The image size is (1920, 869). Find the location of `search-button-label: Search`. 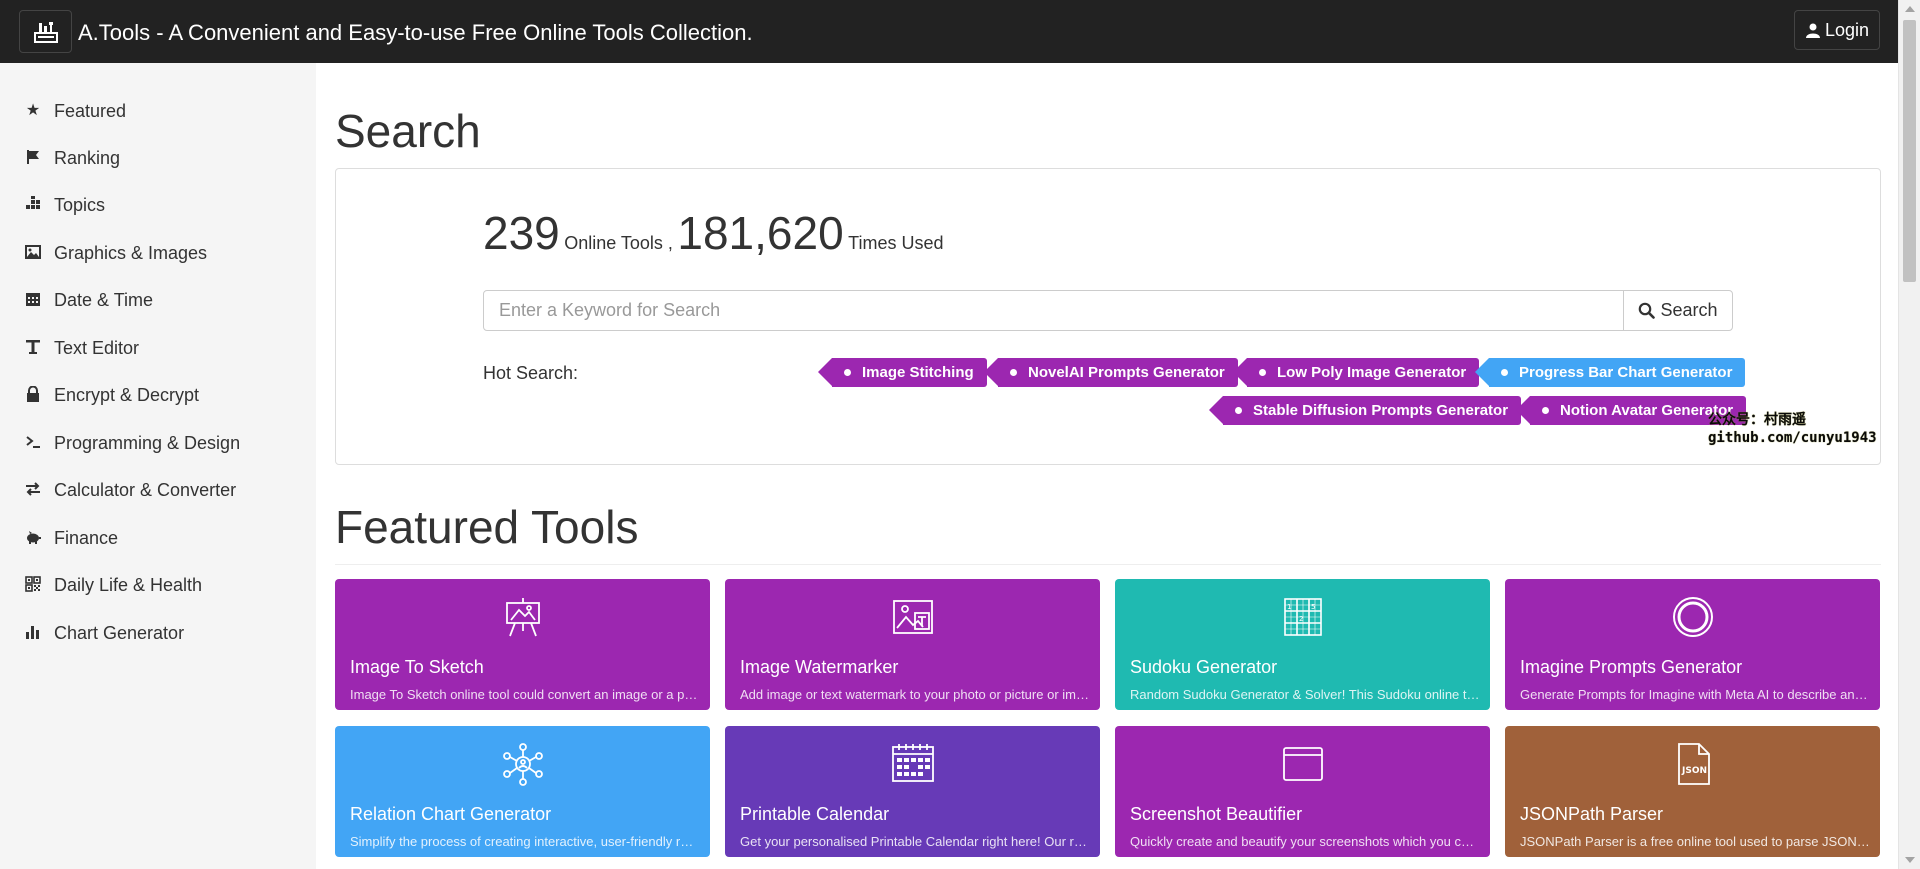

search-button-label: Search is located at coordinates (1689, 310).